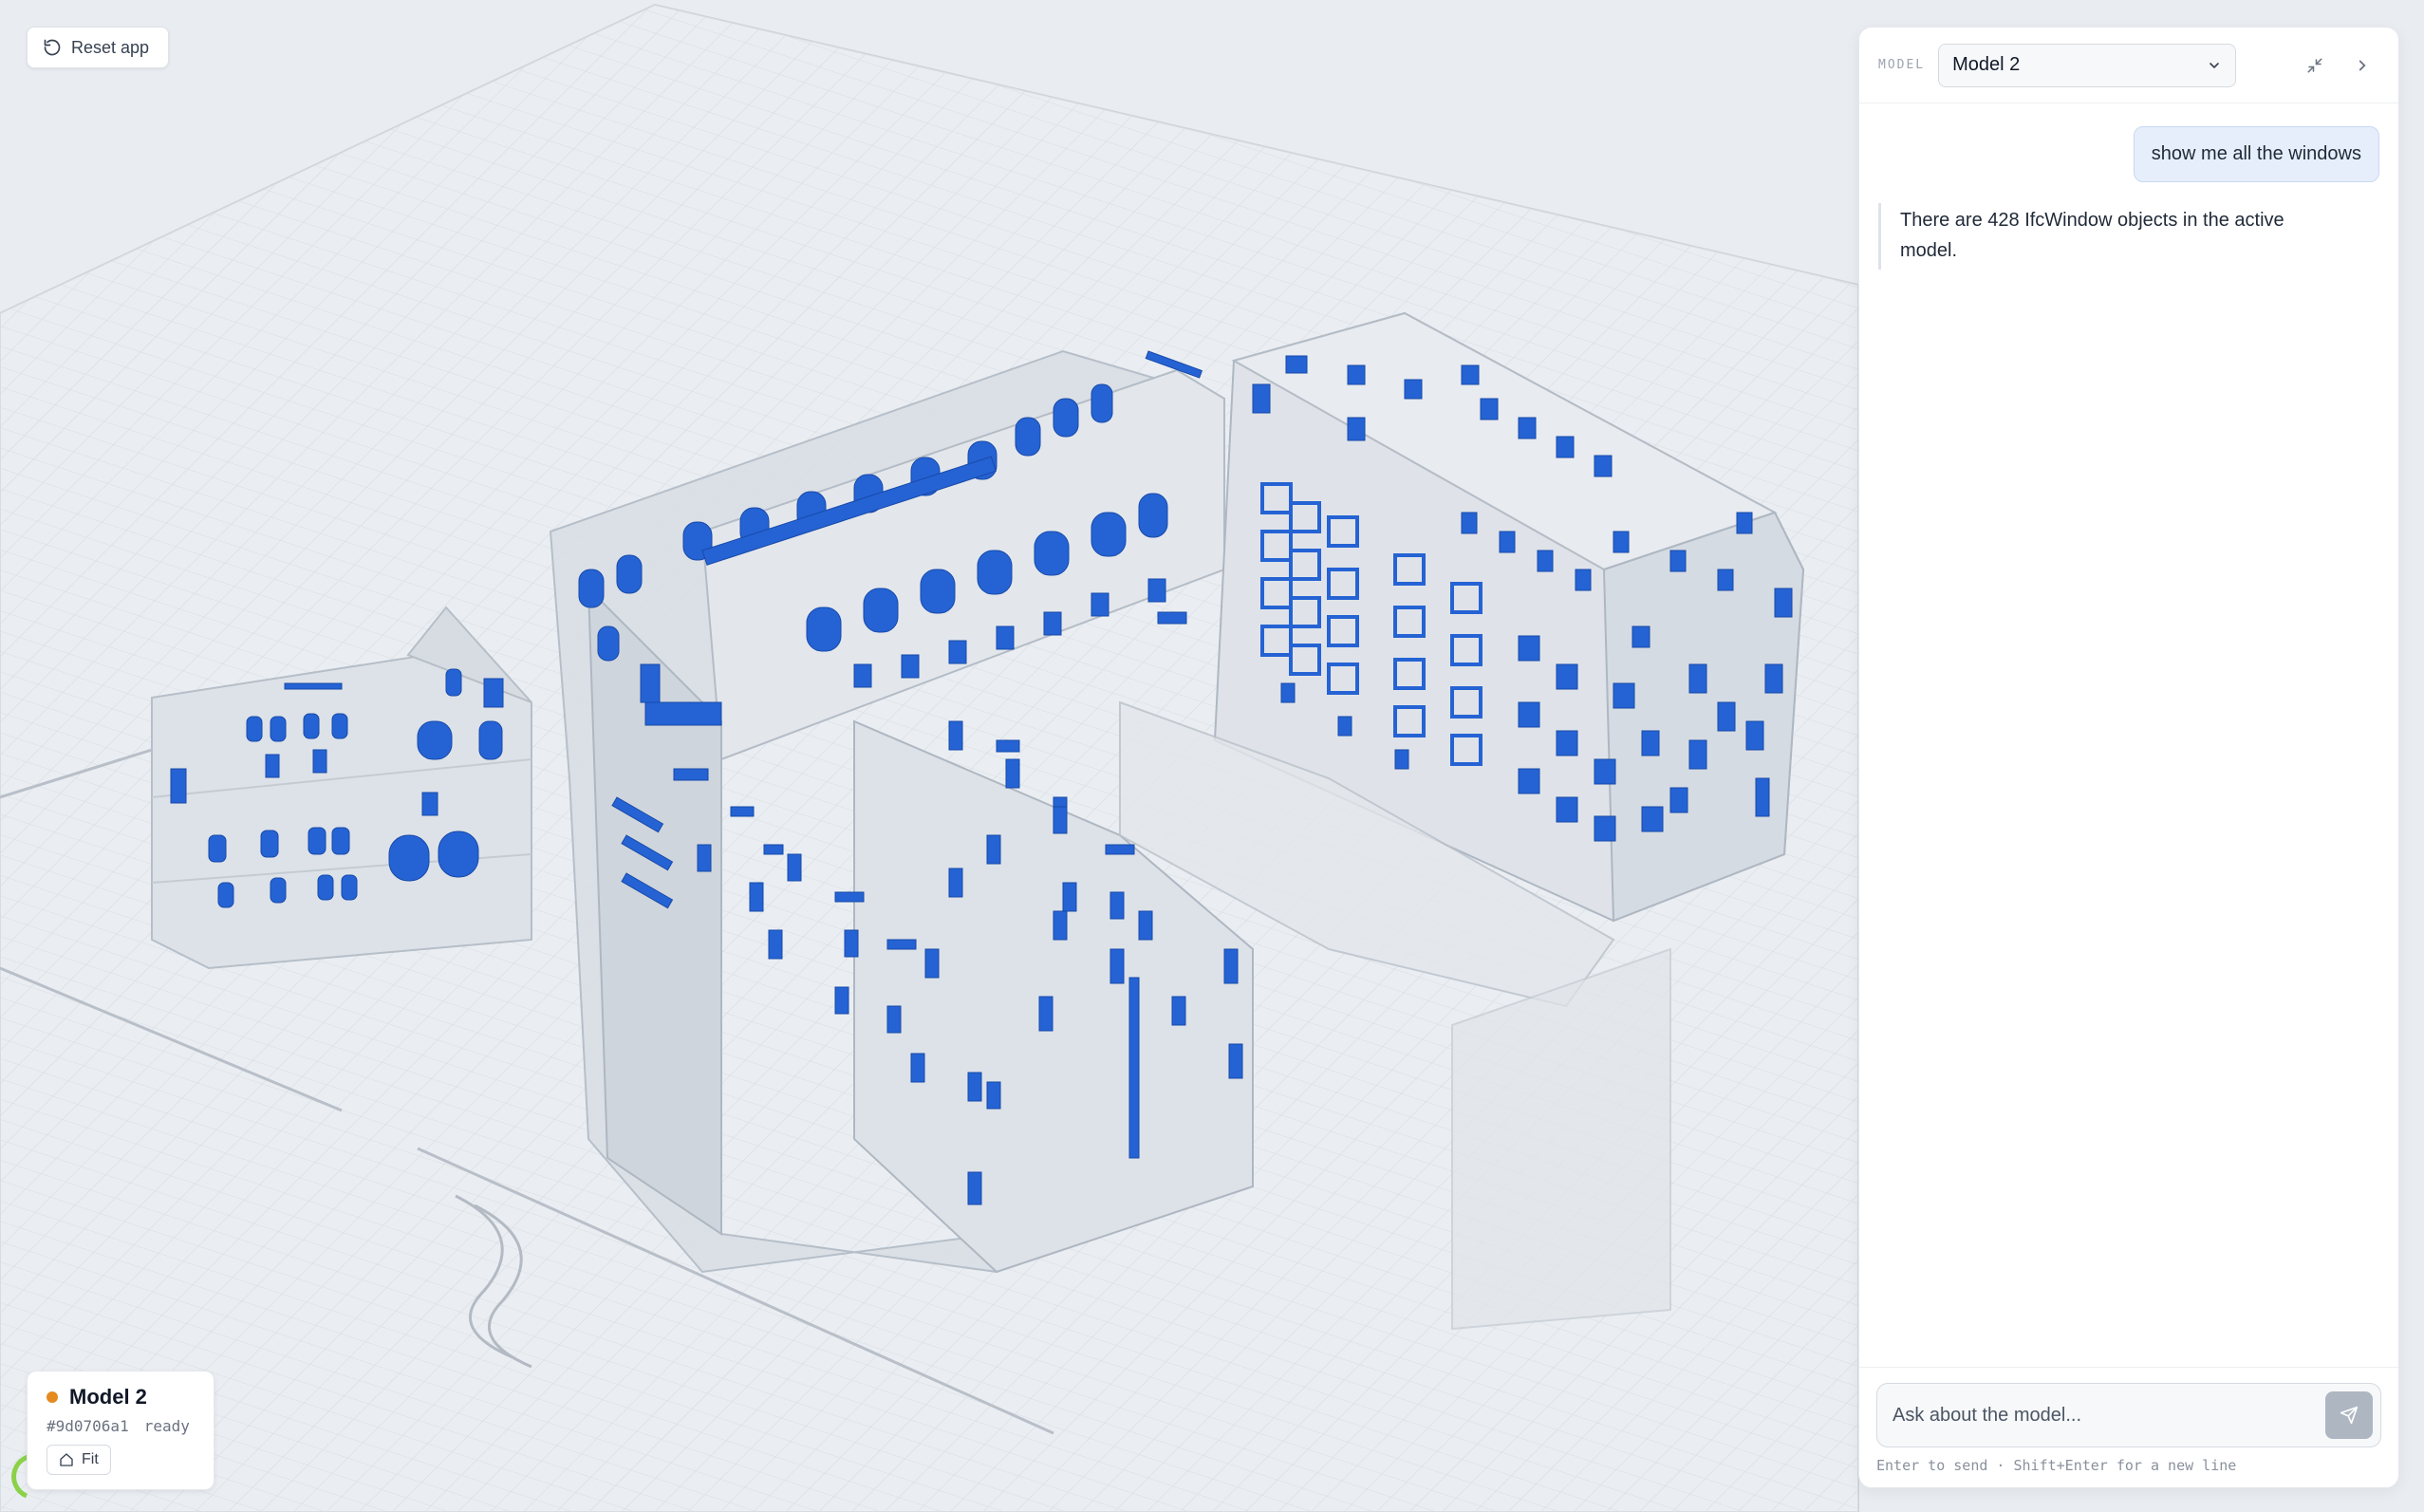 This screenshot has height=1512, width=2424. I want to click on model-status: ready, so click(166, 1426).